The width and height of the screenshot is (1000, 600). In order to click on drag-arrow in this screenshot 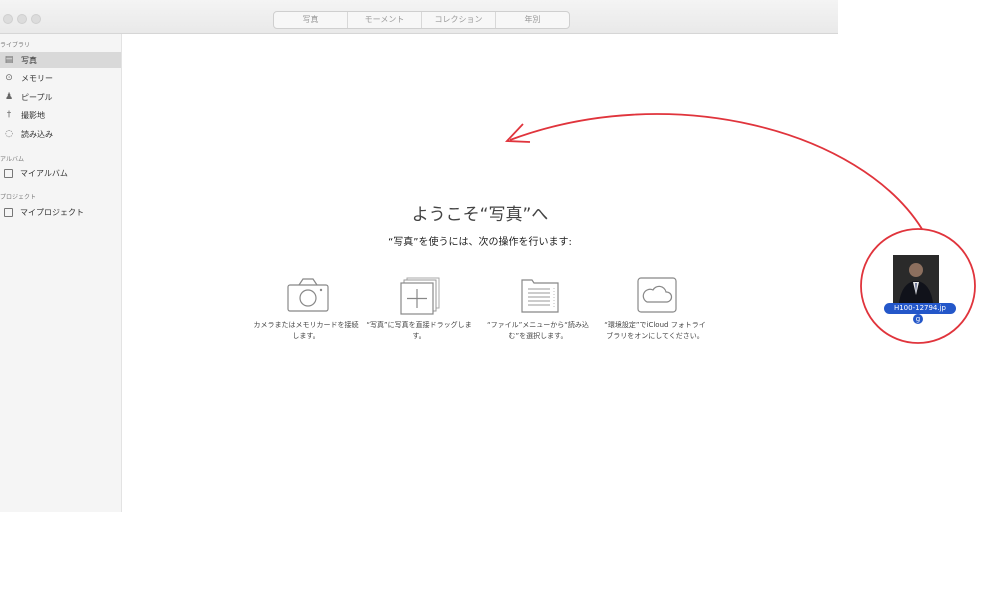, I will do `click(716, 171)`.